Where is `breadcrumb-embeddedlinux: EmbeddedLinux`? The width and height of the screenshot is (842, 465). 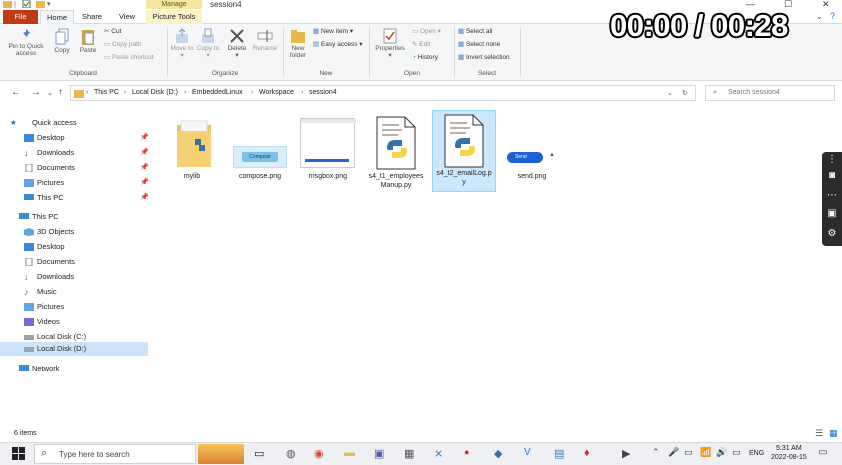 breadcrumb-embeddedlinux: EmbeddedLinux is located at coordinates (217, 92).